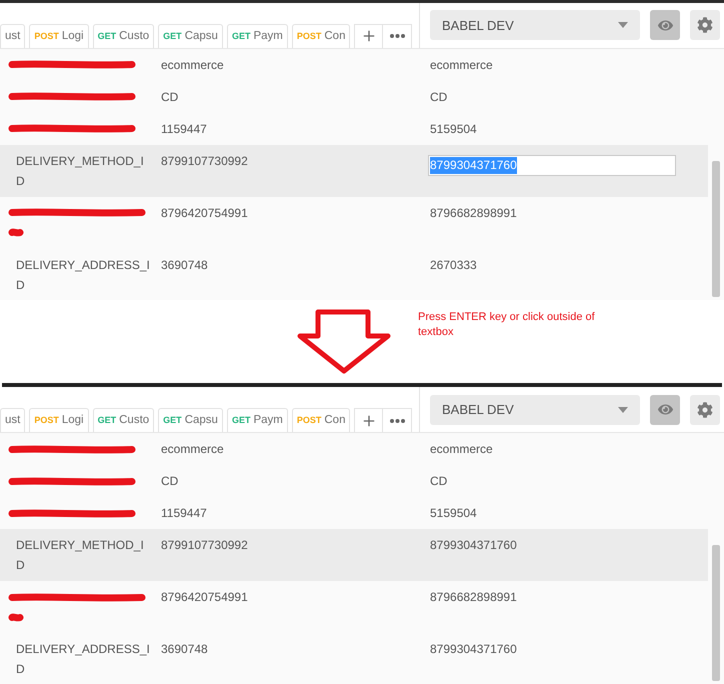 Image resolution: width=724 pixels, height=684 pixels. I want to click on annotation-text: Press ENTER key or click outside of textbox, so click(507, 325).